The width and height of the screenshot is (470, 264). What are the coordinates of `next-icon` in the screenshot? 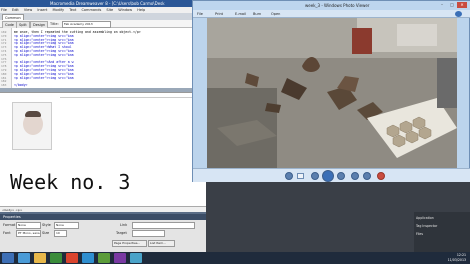 It's located at (341, 176).